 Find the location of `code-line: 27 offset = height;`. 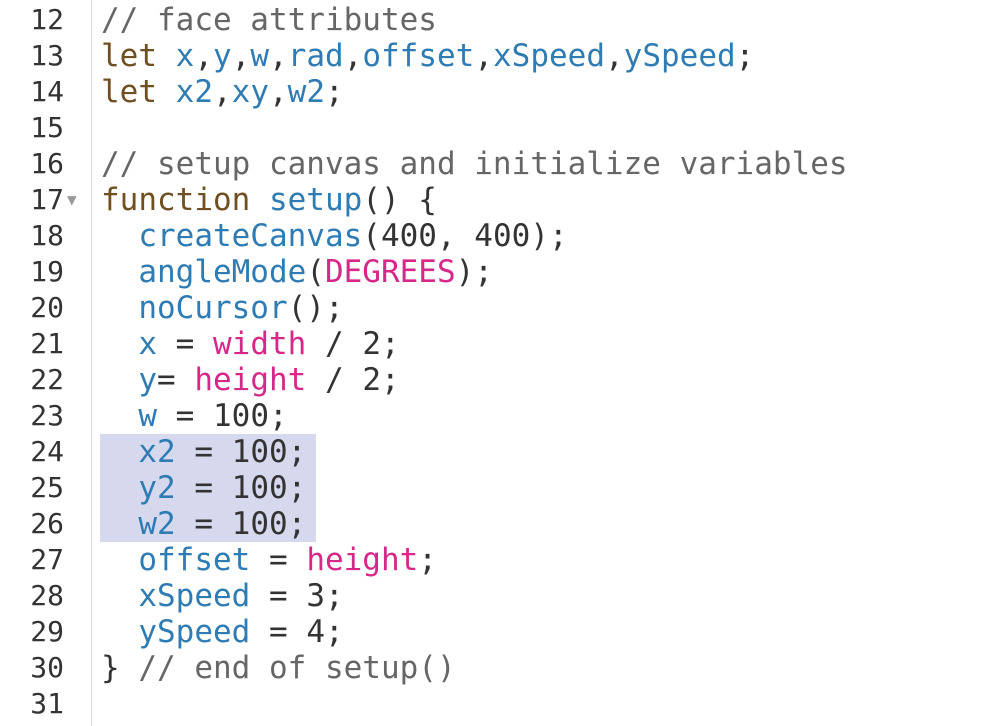

code-line: 27 offset = height; is located at coordinates (491, 560).